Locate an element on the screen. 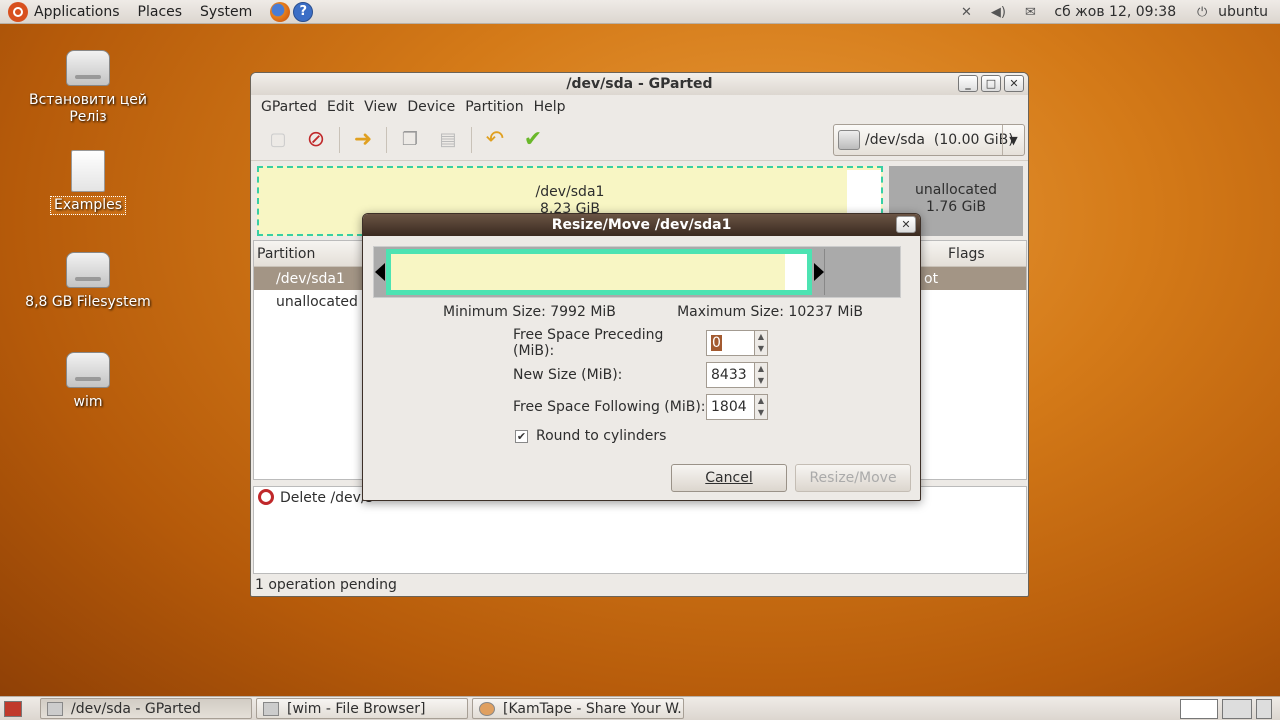 This screenshot has height=720, width=1280. menu-edit: Edit is located at coordinates (340, 107).